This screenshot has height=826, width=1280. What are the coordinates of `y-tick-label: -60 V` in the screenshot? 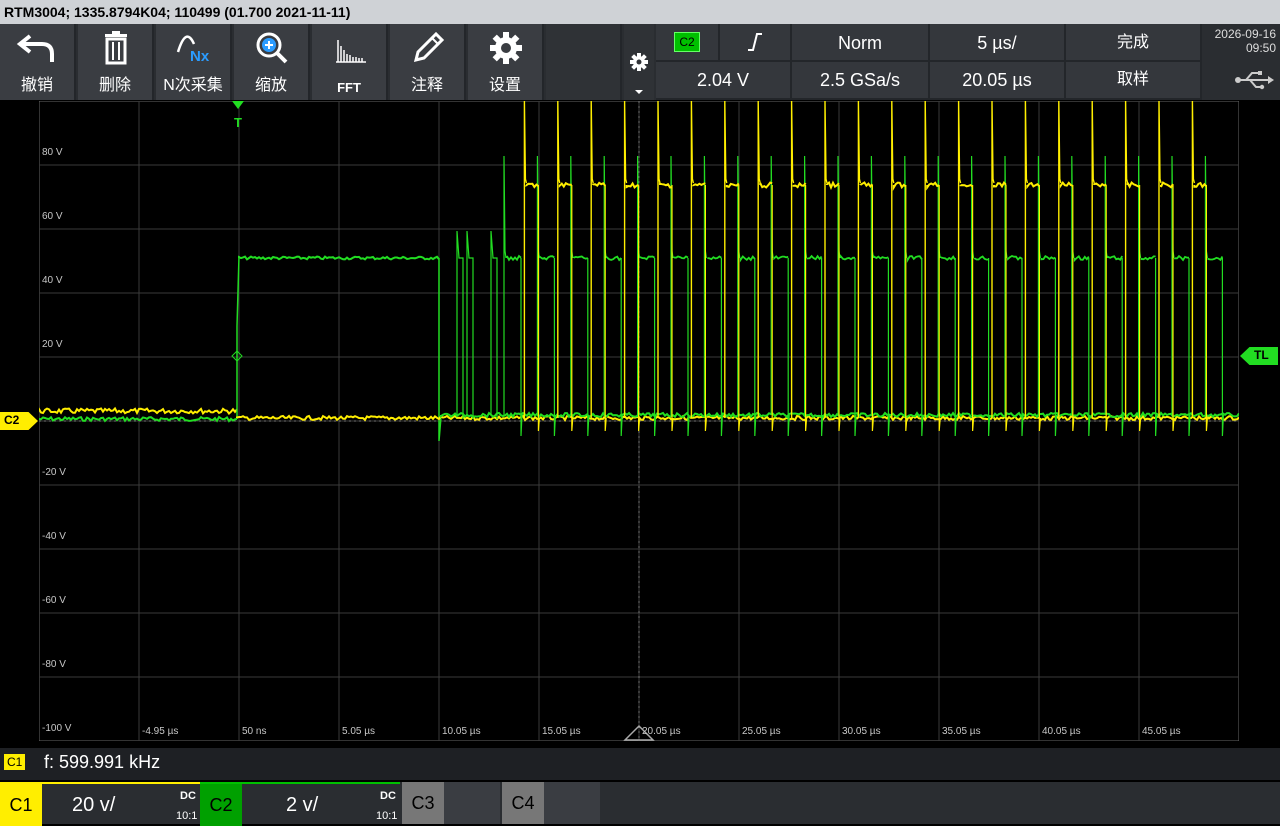 It's located at (54, 600).